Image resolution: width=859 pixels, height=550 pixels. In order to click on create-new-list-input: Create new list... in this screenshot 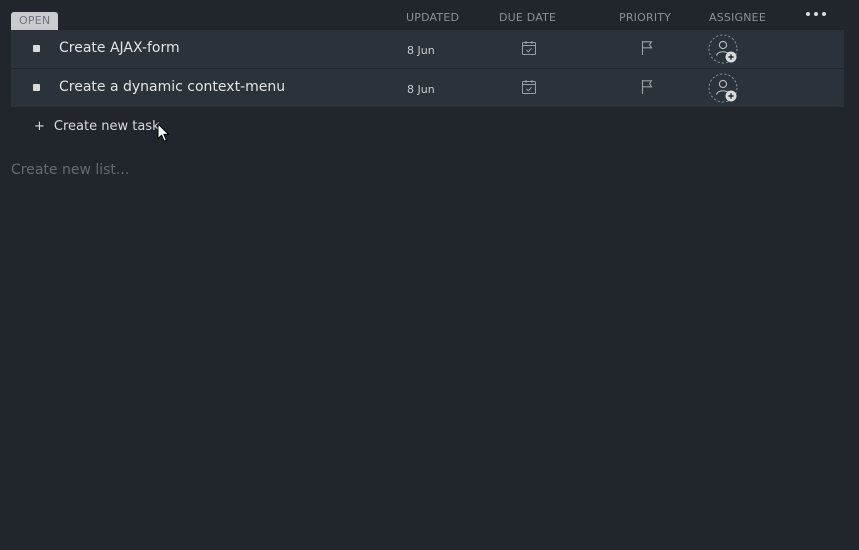, I will do `click(70, 170)`.